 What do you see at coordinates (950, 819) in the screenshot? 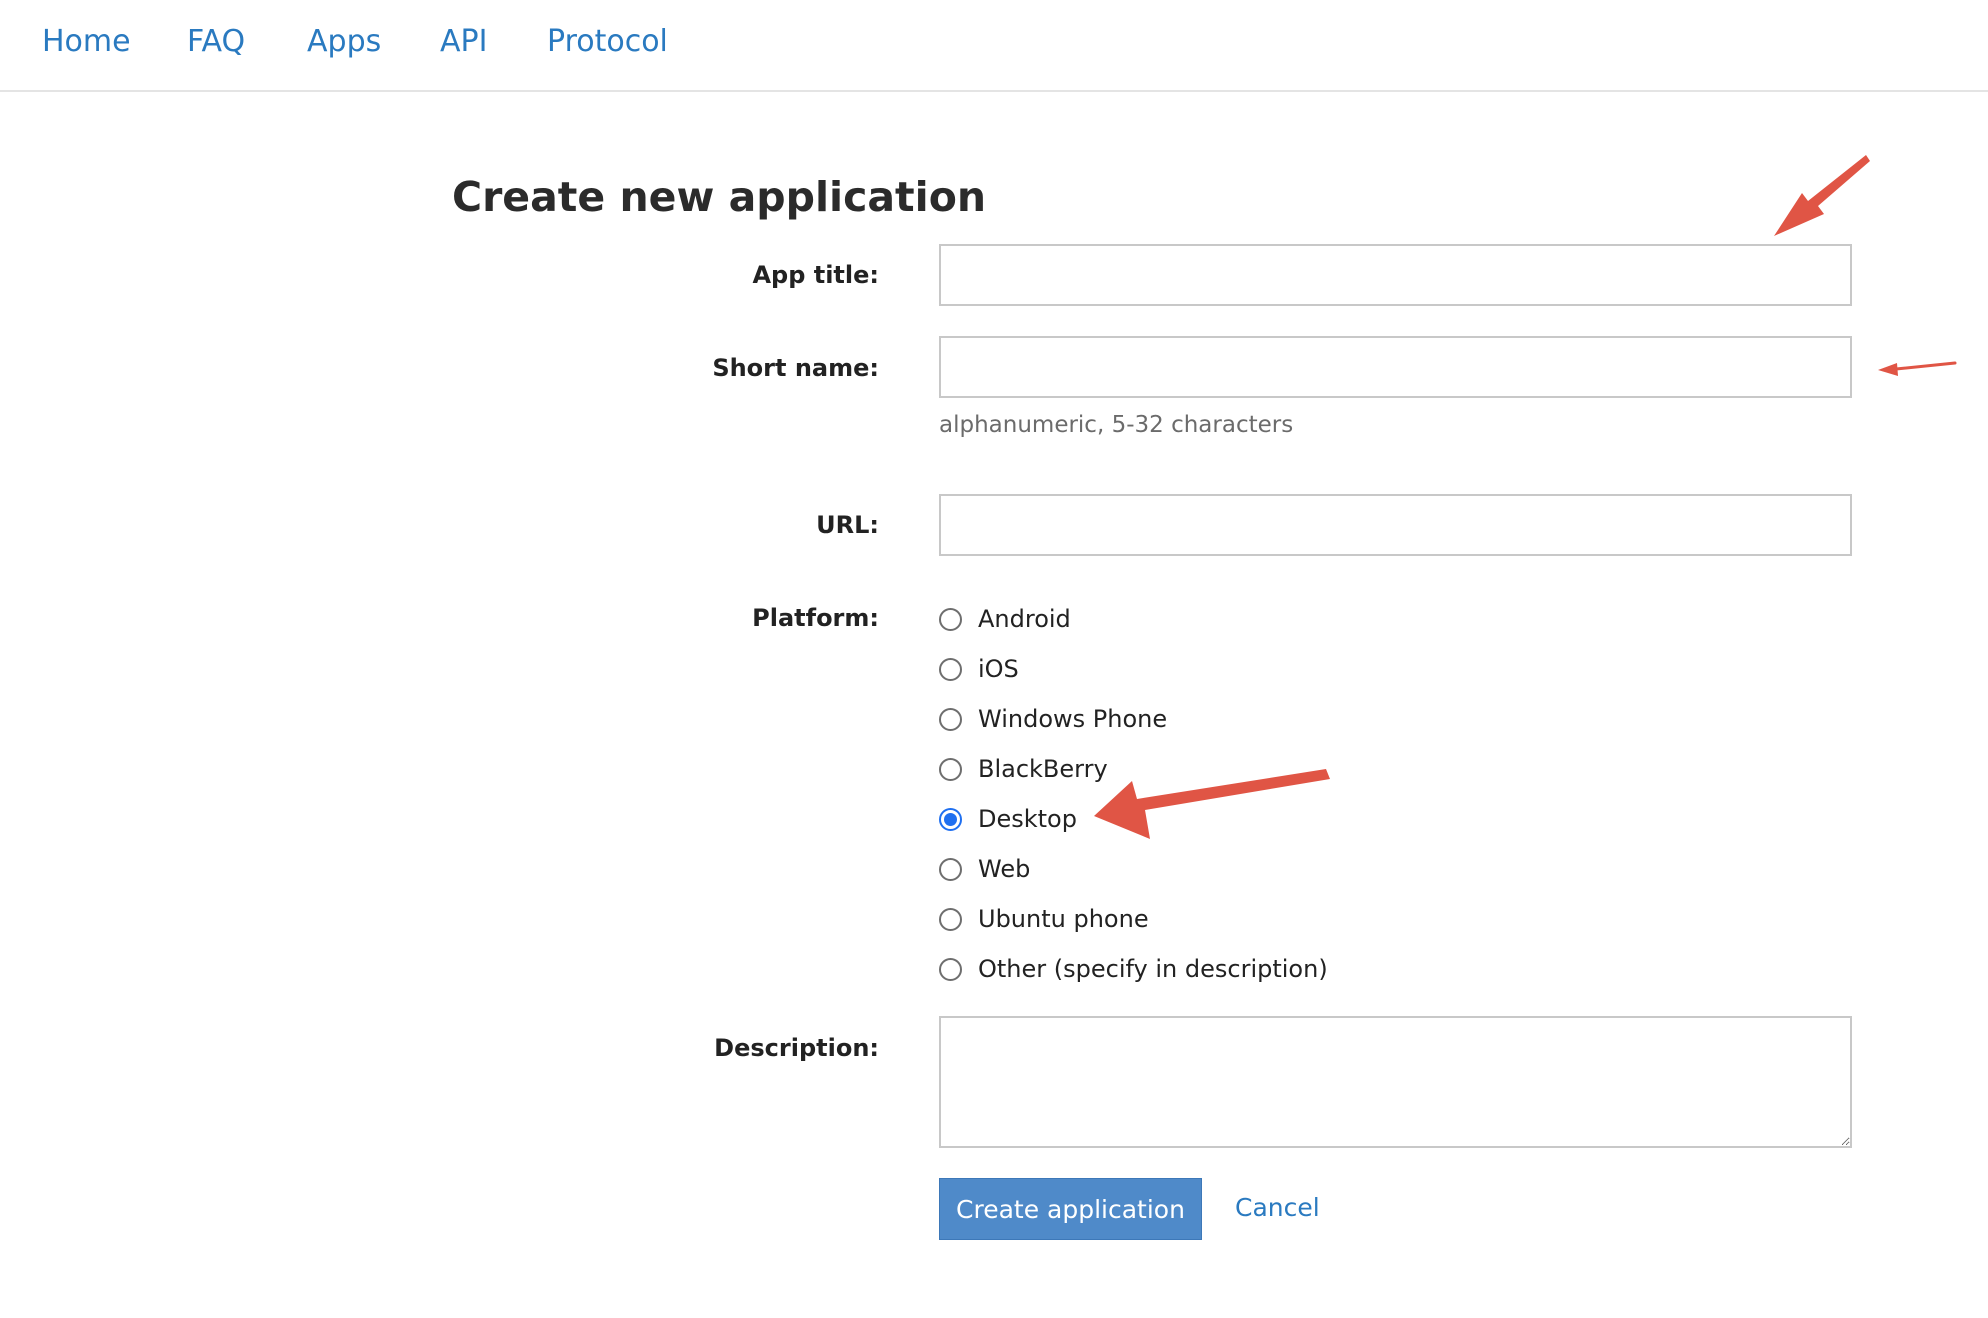
I see `radio-button-selected` at bounding box center [950, 819].